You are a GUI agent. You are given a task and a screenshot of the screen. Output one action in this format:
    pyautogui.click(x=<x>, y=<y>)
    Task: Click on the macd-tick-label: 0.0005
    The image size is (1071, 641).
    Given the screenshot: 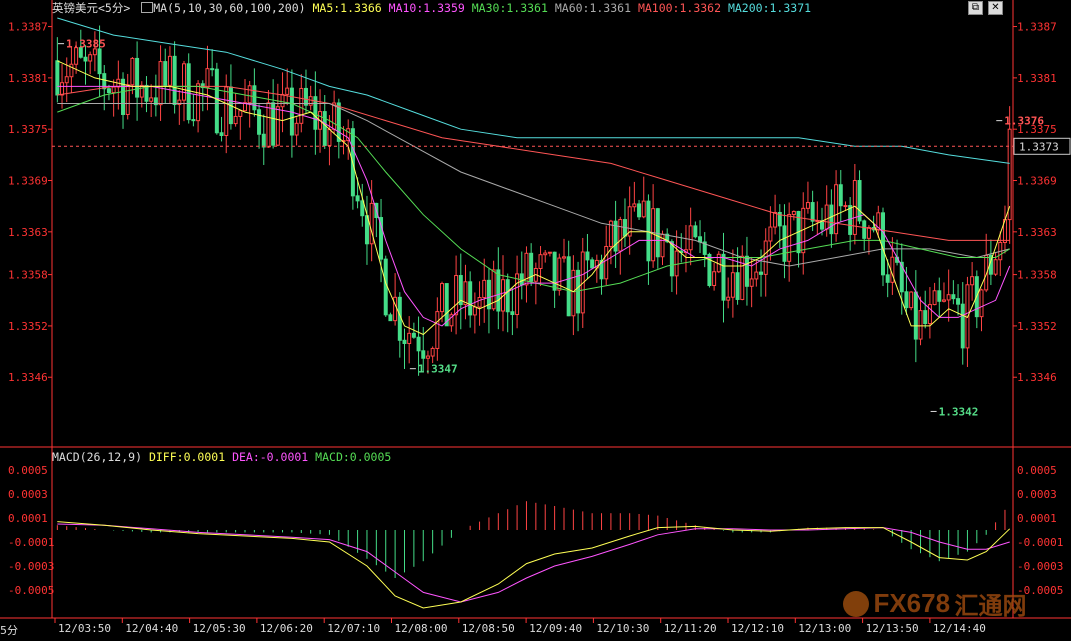 What is the action you would take?
    pyautogui.click(x=28, y=470)
    